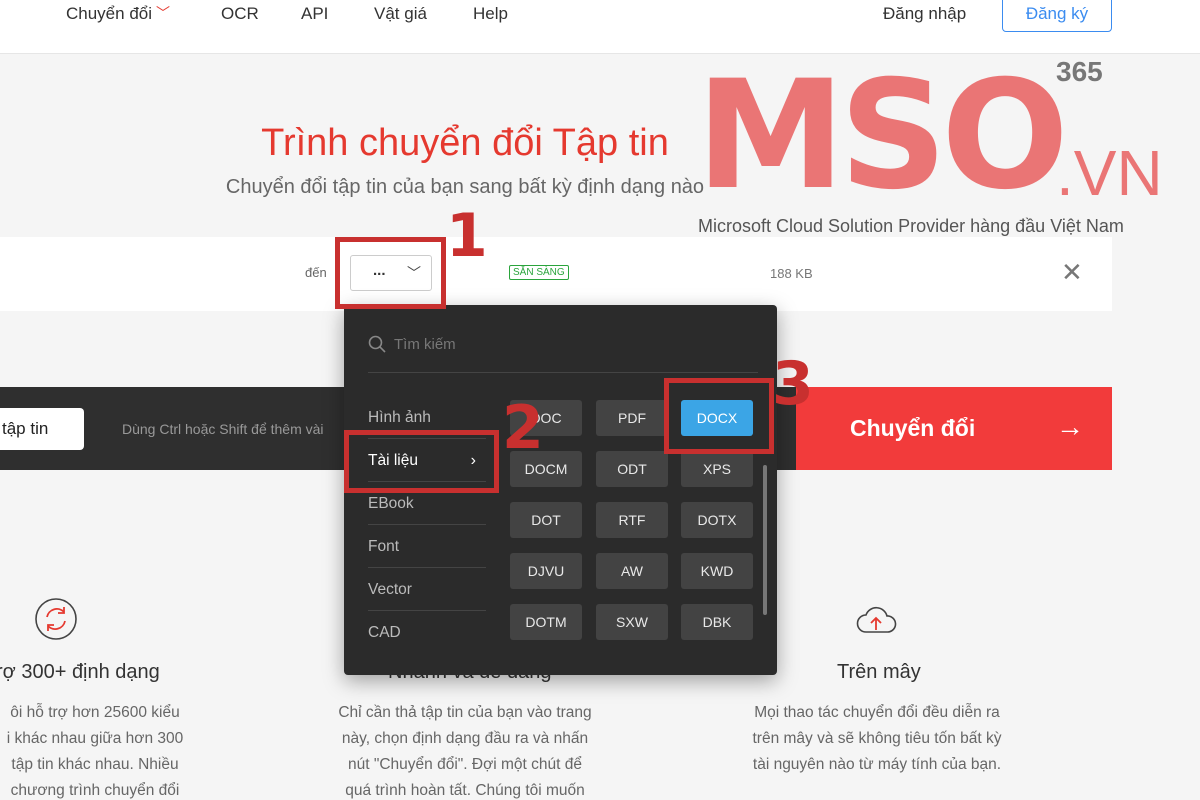 The image size is (1200, 800). What do you see at coordinates (1072, 272) in the screenshot?
I see `remove-file-close-icon: ✕` at bounding box center [1072, 272].